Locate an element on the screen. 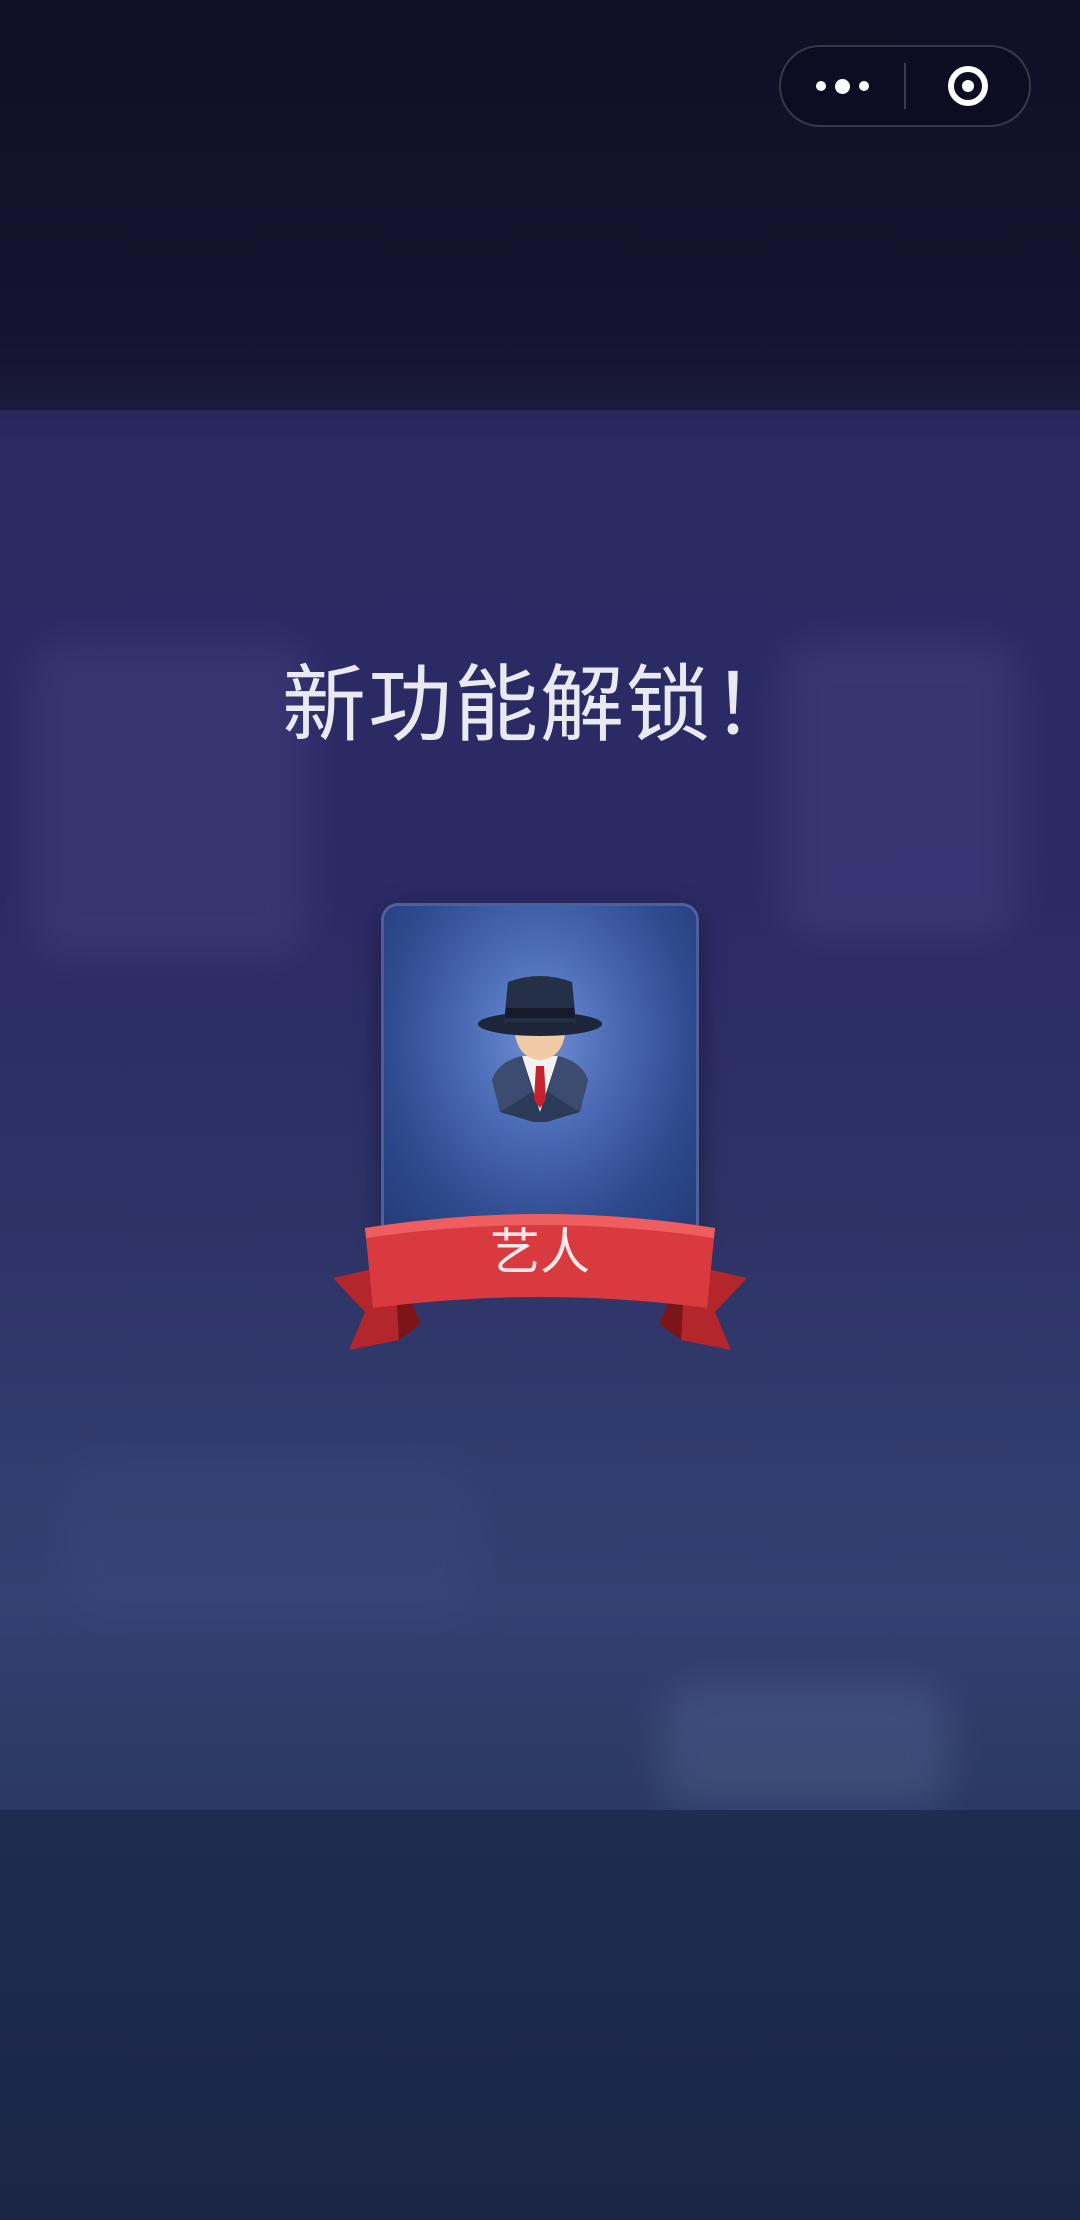 The width and height of the screenshot is (1080, 2220). more-button is located at coordinates (842, 86).